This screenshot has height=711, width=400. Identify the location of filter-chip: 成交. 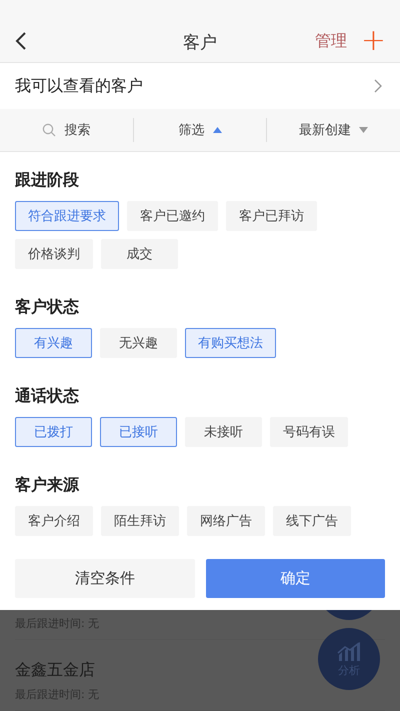
(139, 254).